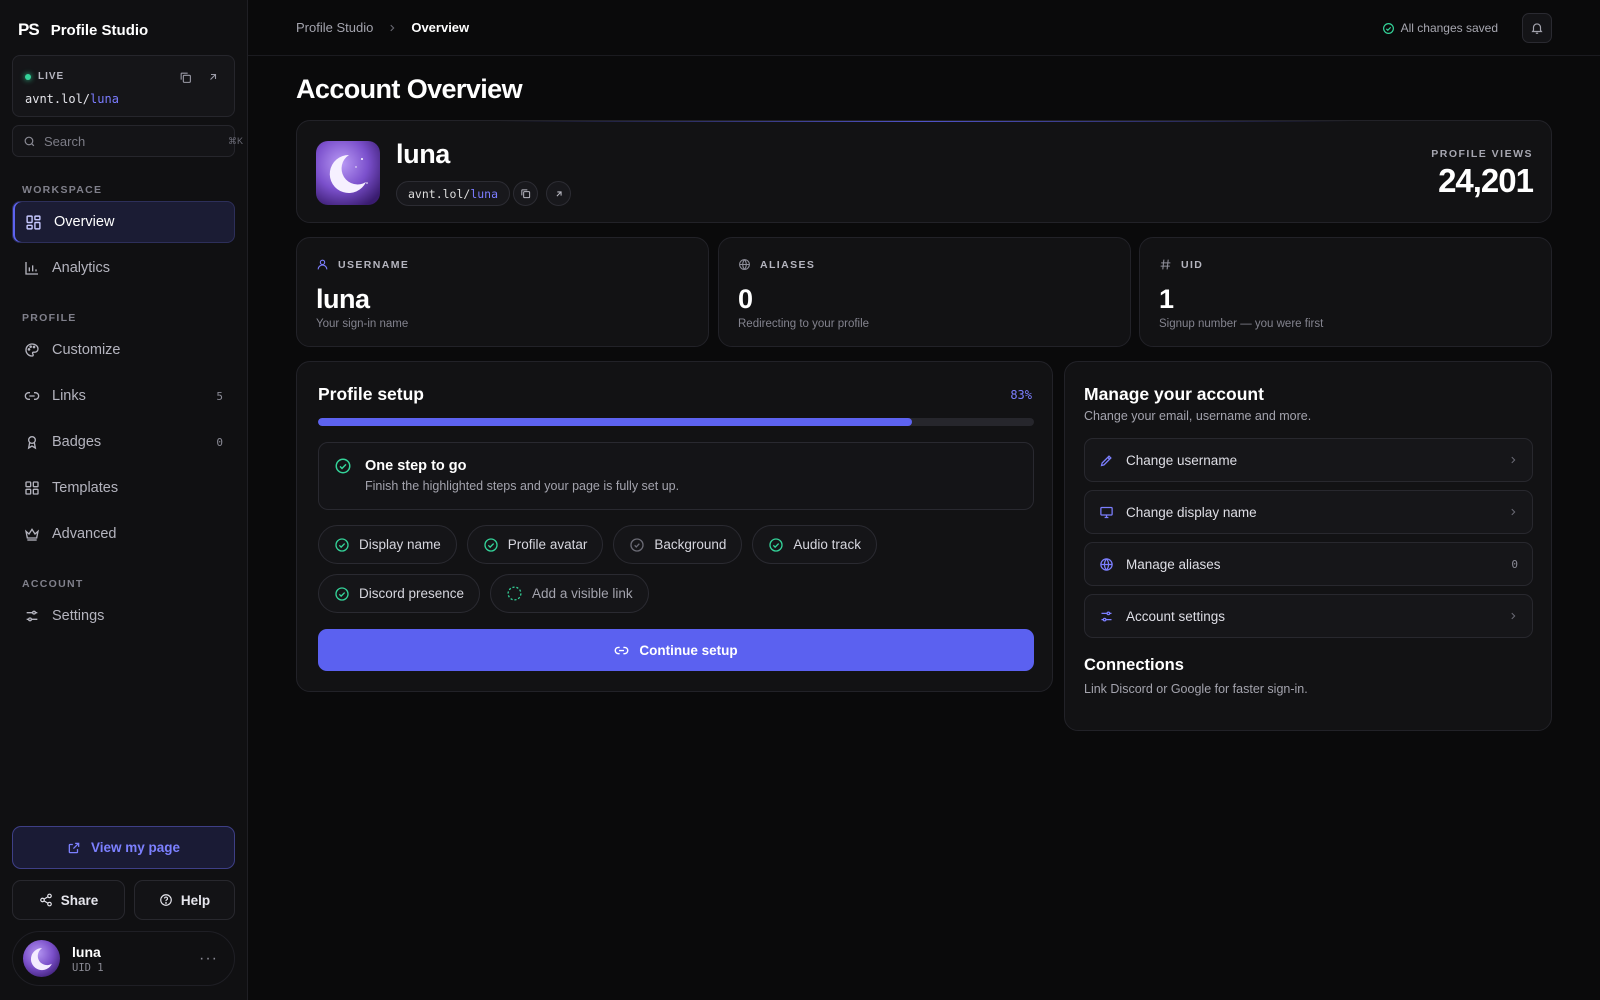 This screenshot has height=1000, width=1600. Describe the element at coordinates (123, 222) in the screenshot. I see `sidebar-item-overview: Overview` at that location.